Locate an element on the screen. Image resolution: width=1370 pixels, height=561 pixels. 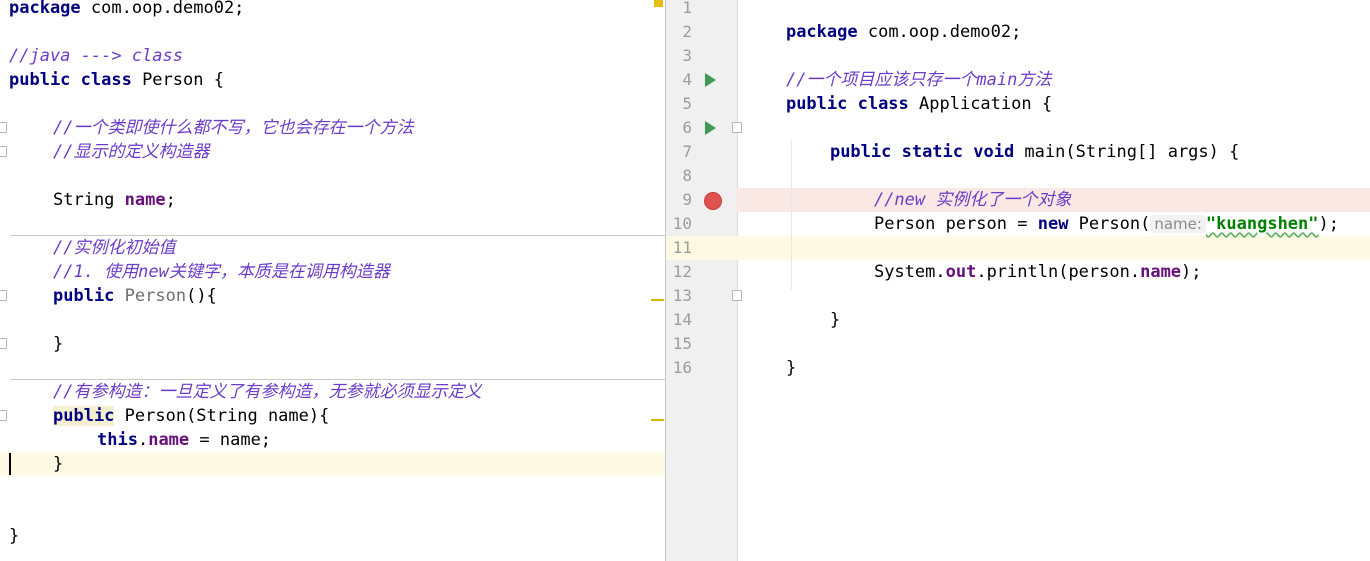
static-field: out is located at coordinates (961, 272).